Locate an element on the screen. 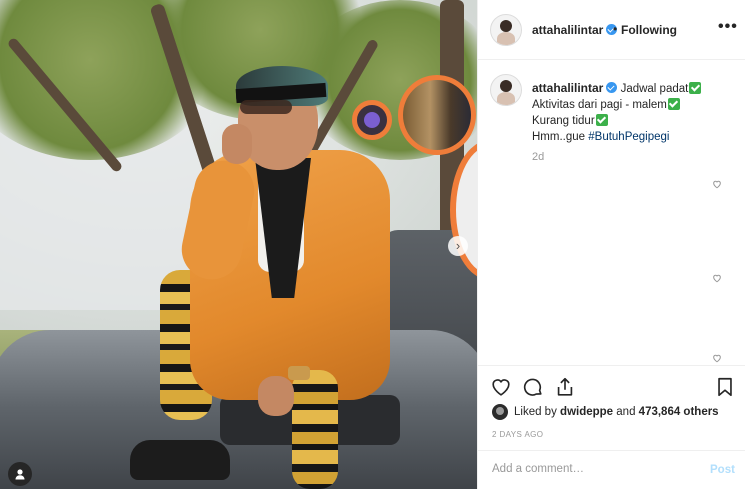  highlight-bubble-small is located at coordinates (372, 120).